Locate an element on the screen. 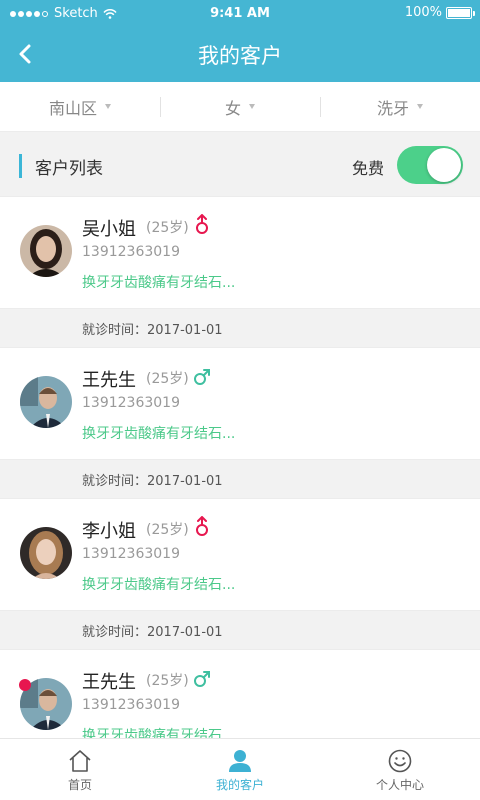  customer-name: 李小姐 is located at coordinates (109, 531).